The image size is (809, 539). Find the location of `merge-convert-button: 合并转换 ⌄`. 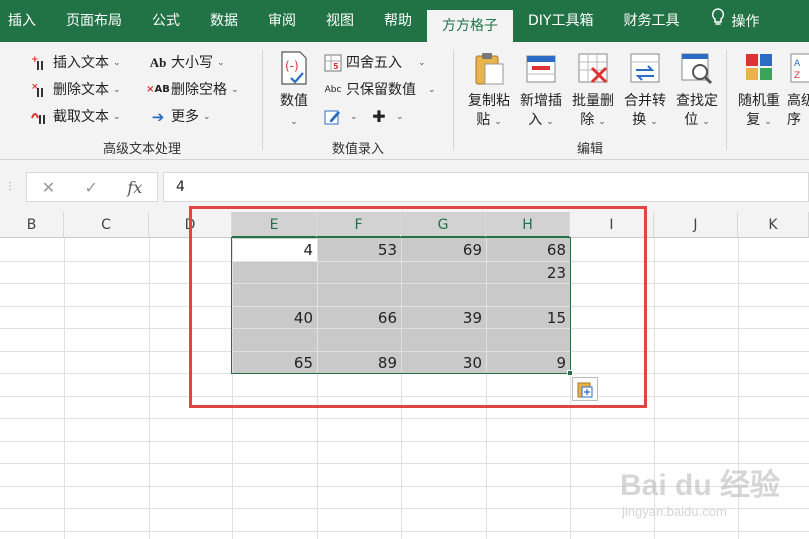

merge-convert-button: 合并转换 ⌄ is located at coordinates (645, 91).